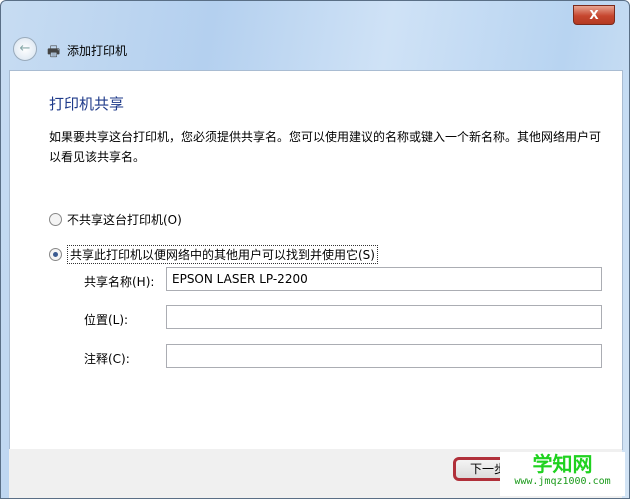 This screenshot has height=499, width=630. I want to click on share-name-label: 共享名称(H):, so click(119, 282).